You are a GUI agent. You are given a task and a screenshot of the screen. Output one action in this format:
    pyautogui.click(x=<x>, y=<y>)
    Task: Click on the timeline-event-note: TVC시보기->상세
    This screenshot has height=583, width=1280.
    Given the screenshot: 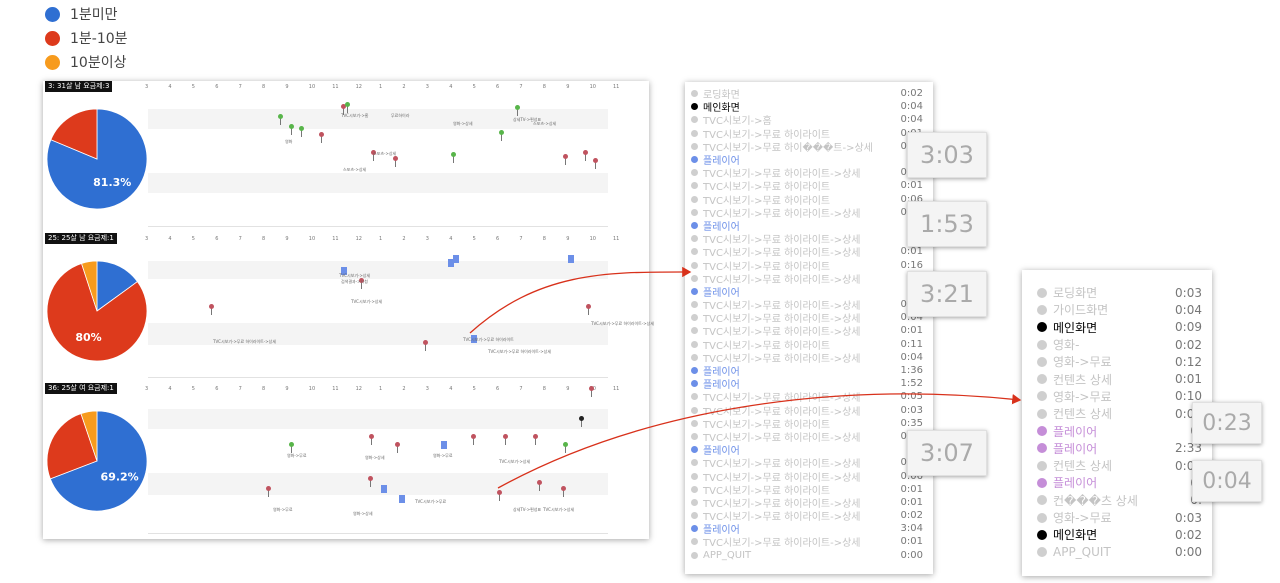 What is the action you would take?
    pyautogui.click(x=559, y=509)
    